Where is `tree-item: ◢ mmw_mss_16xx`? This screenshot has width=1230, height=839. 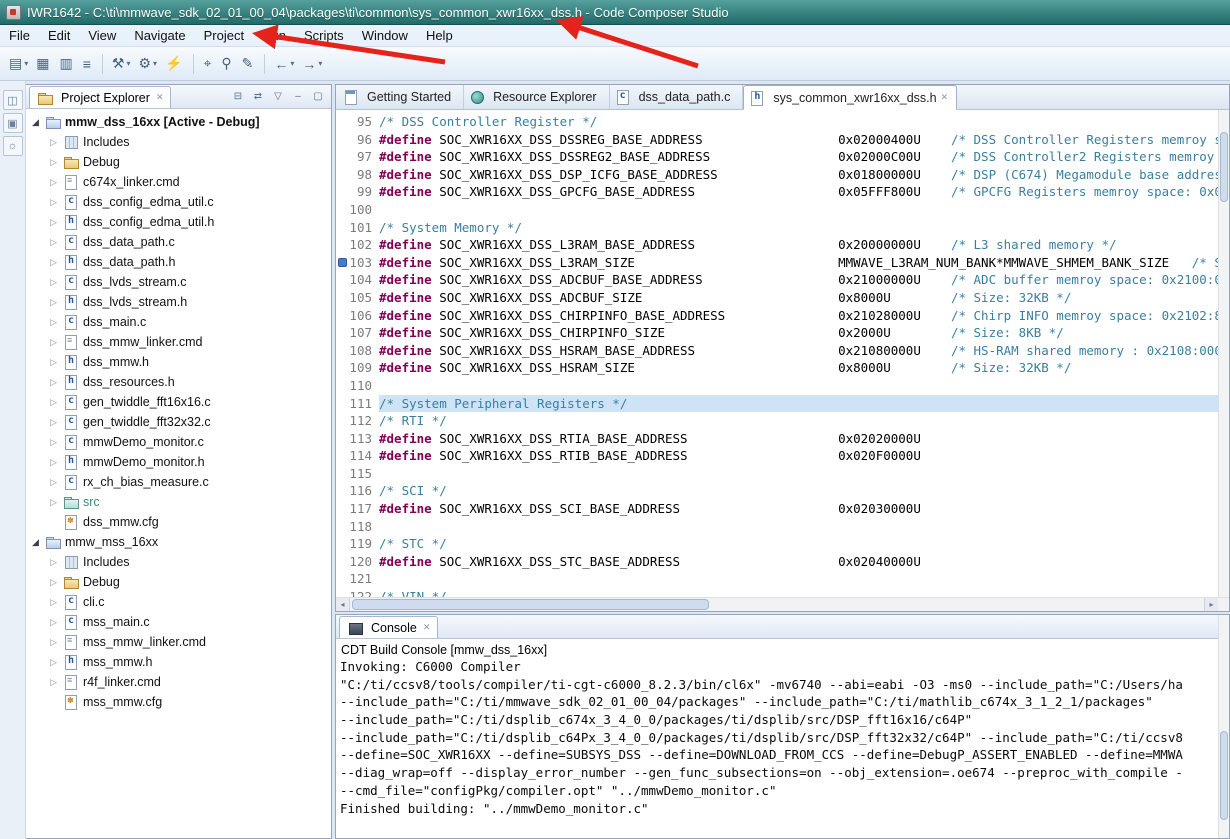 tree-item: ◢ mmw_mss_16xx is located at coordinates (178, 542).